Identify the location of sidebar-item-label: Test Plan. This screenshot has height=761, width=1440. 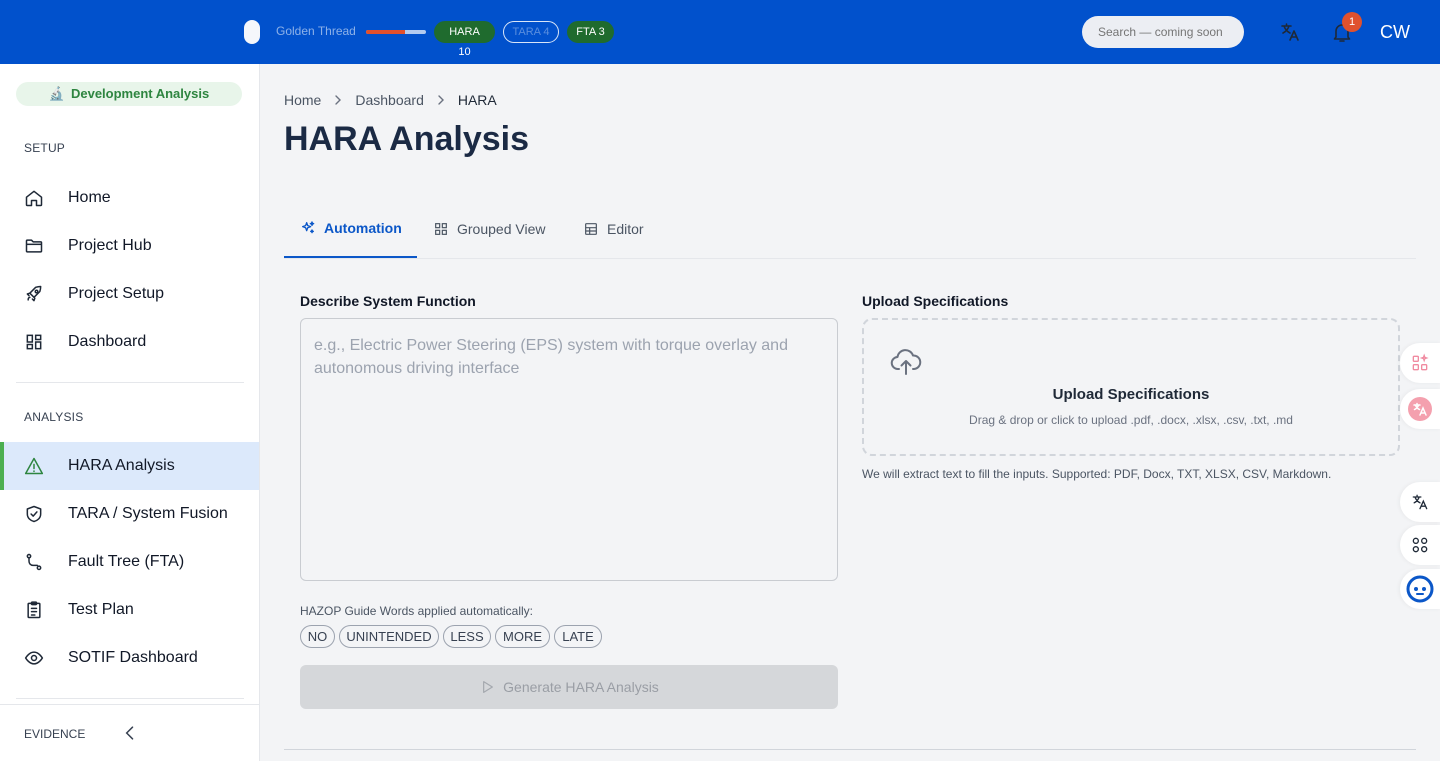
(101, 609).